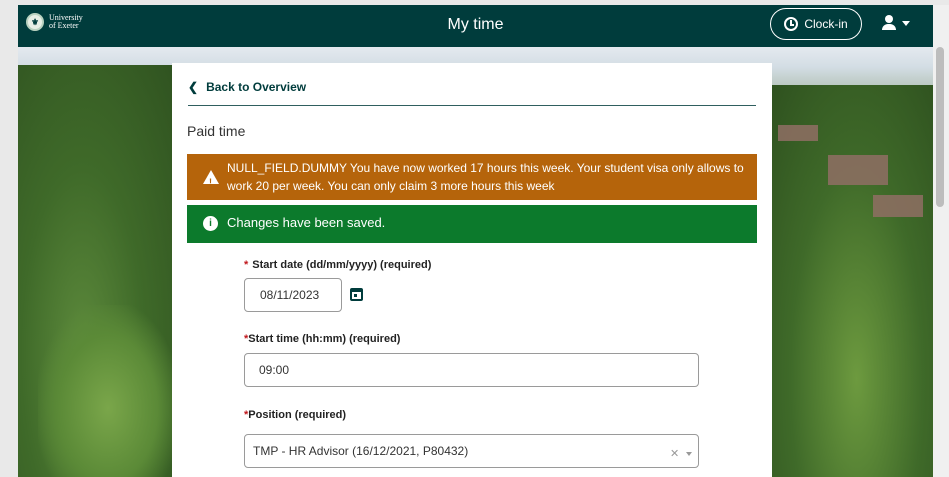 Image resolution: width=949 pixels, height=477 pixels. Describe the element at coordinates (246, 265) in the screenshot. I see `required-marker: *` at that location.